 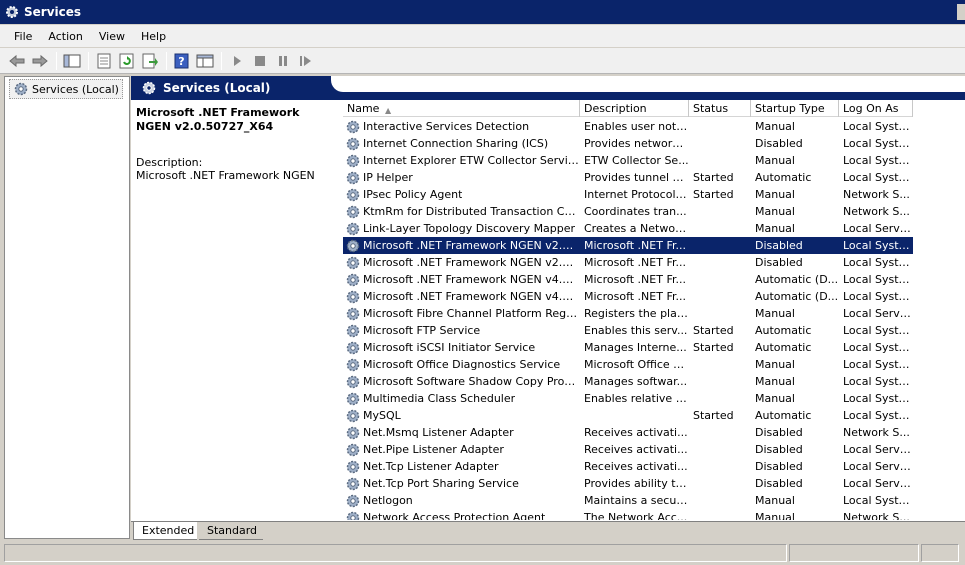 I want to click on table-row: MySQL Started Automatic Local System, so click(x=628, y=415).